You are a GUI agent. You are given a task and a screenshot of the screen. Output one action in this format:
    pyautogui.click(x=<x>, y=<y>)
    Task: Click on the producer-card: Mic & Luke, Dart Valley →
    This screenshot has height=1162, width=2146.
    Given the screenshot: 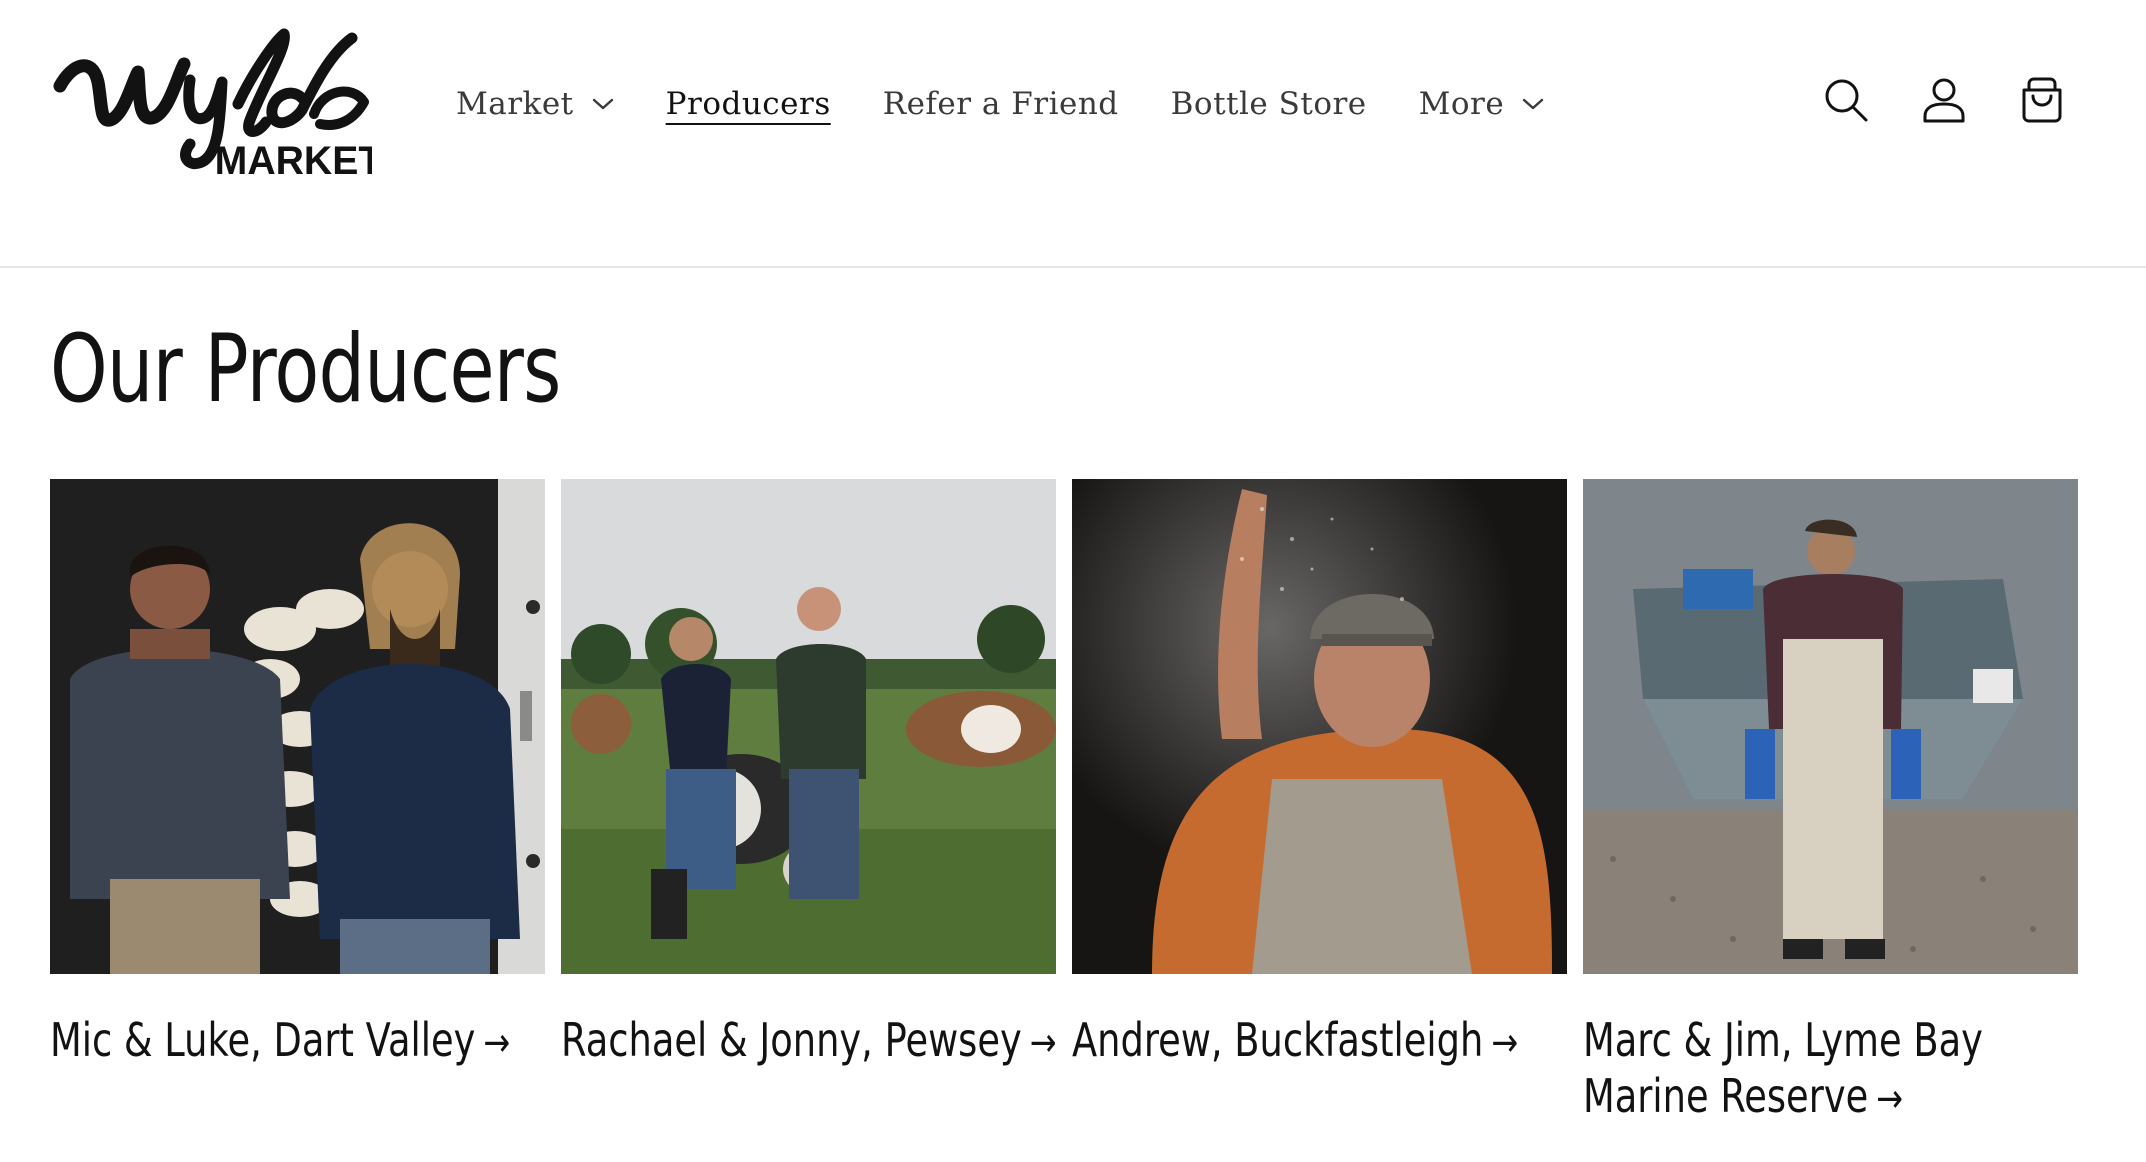 What is the action you would take?
    pyautogui.click(x=297, y=803)
    